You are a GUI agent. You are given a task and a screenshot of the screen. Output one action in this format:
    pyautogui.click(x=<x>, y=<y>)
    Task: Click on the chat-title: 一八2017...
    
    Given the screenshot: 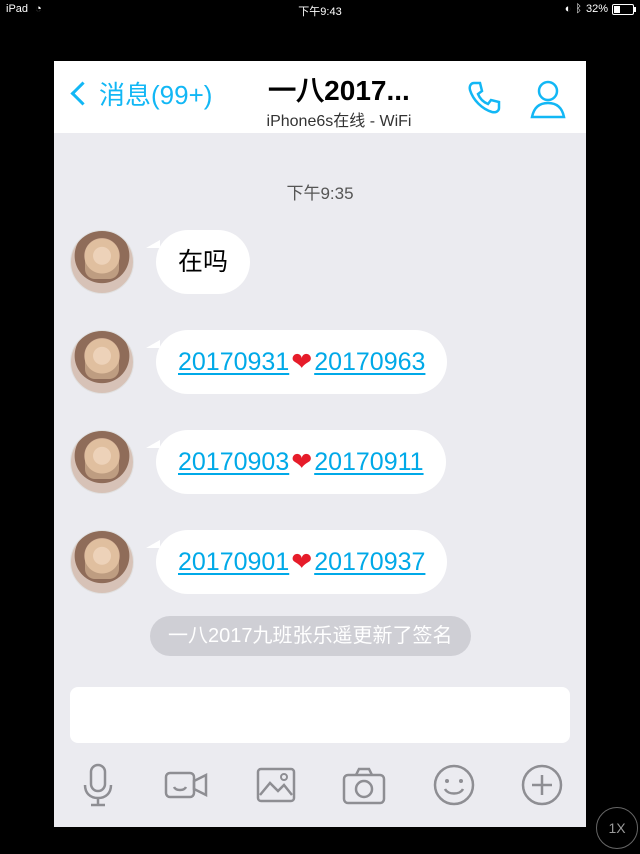 What is the action you would take?
    pyautogui.click(x=339, y=90)
    